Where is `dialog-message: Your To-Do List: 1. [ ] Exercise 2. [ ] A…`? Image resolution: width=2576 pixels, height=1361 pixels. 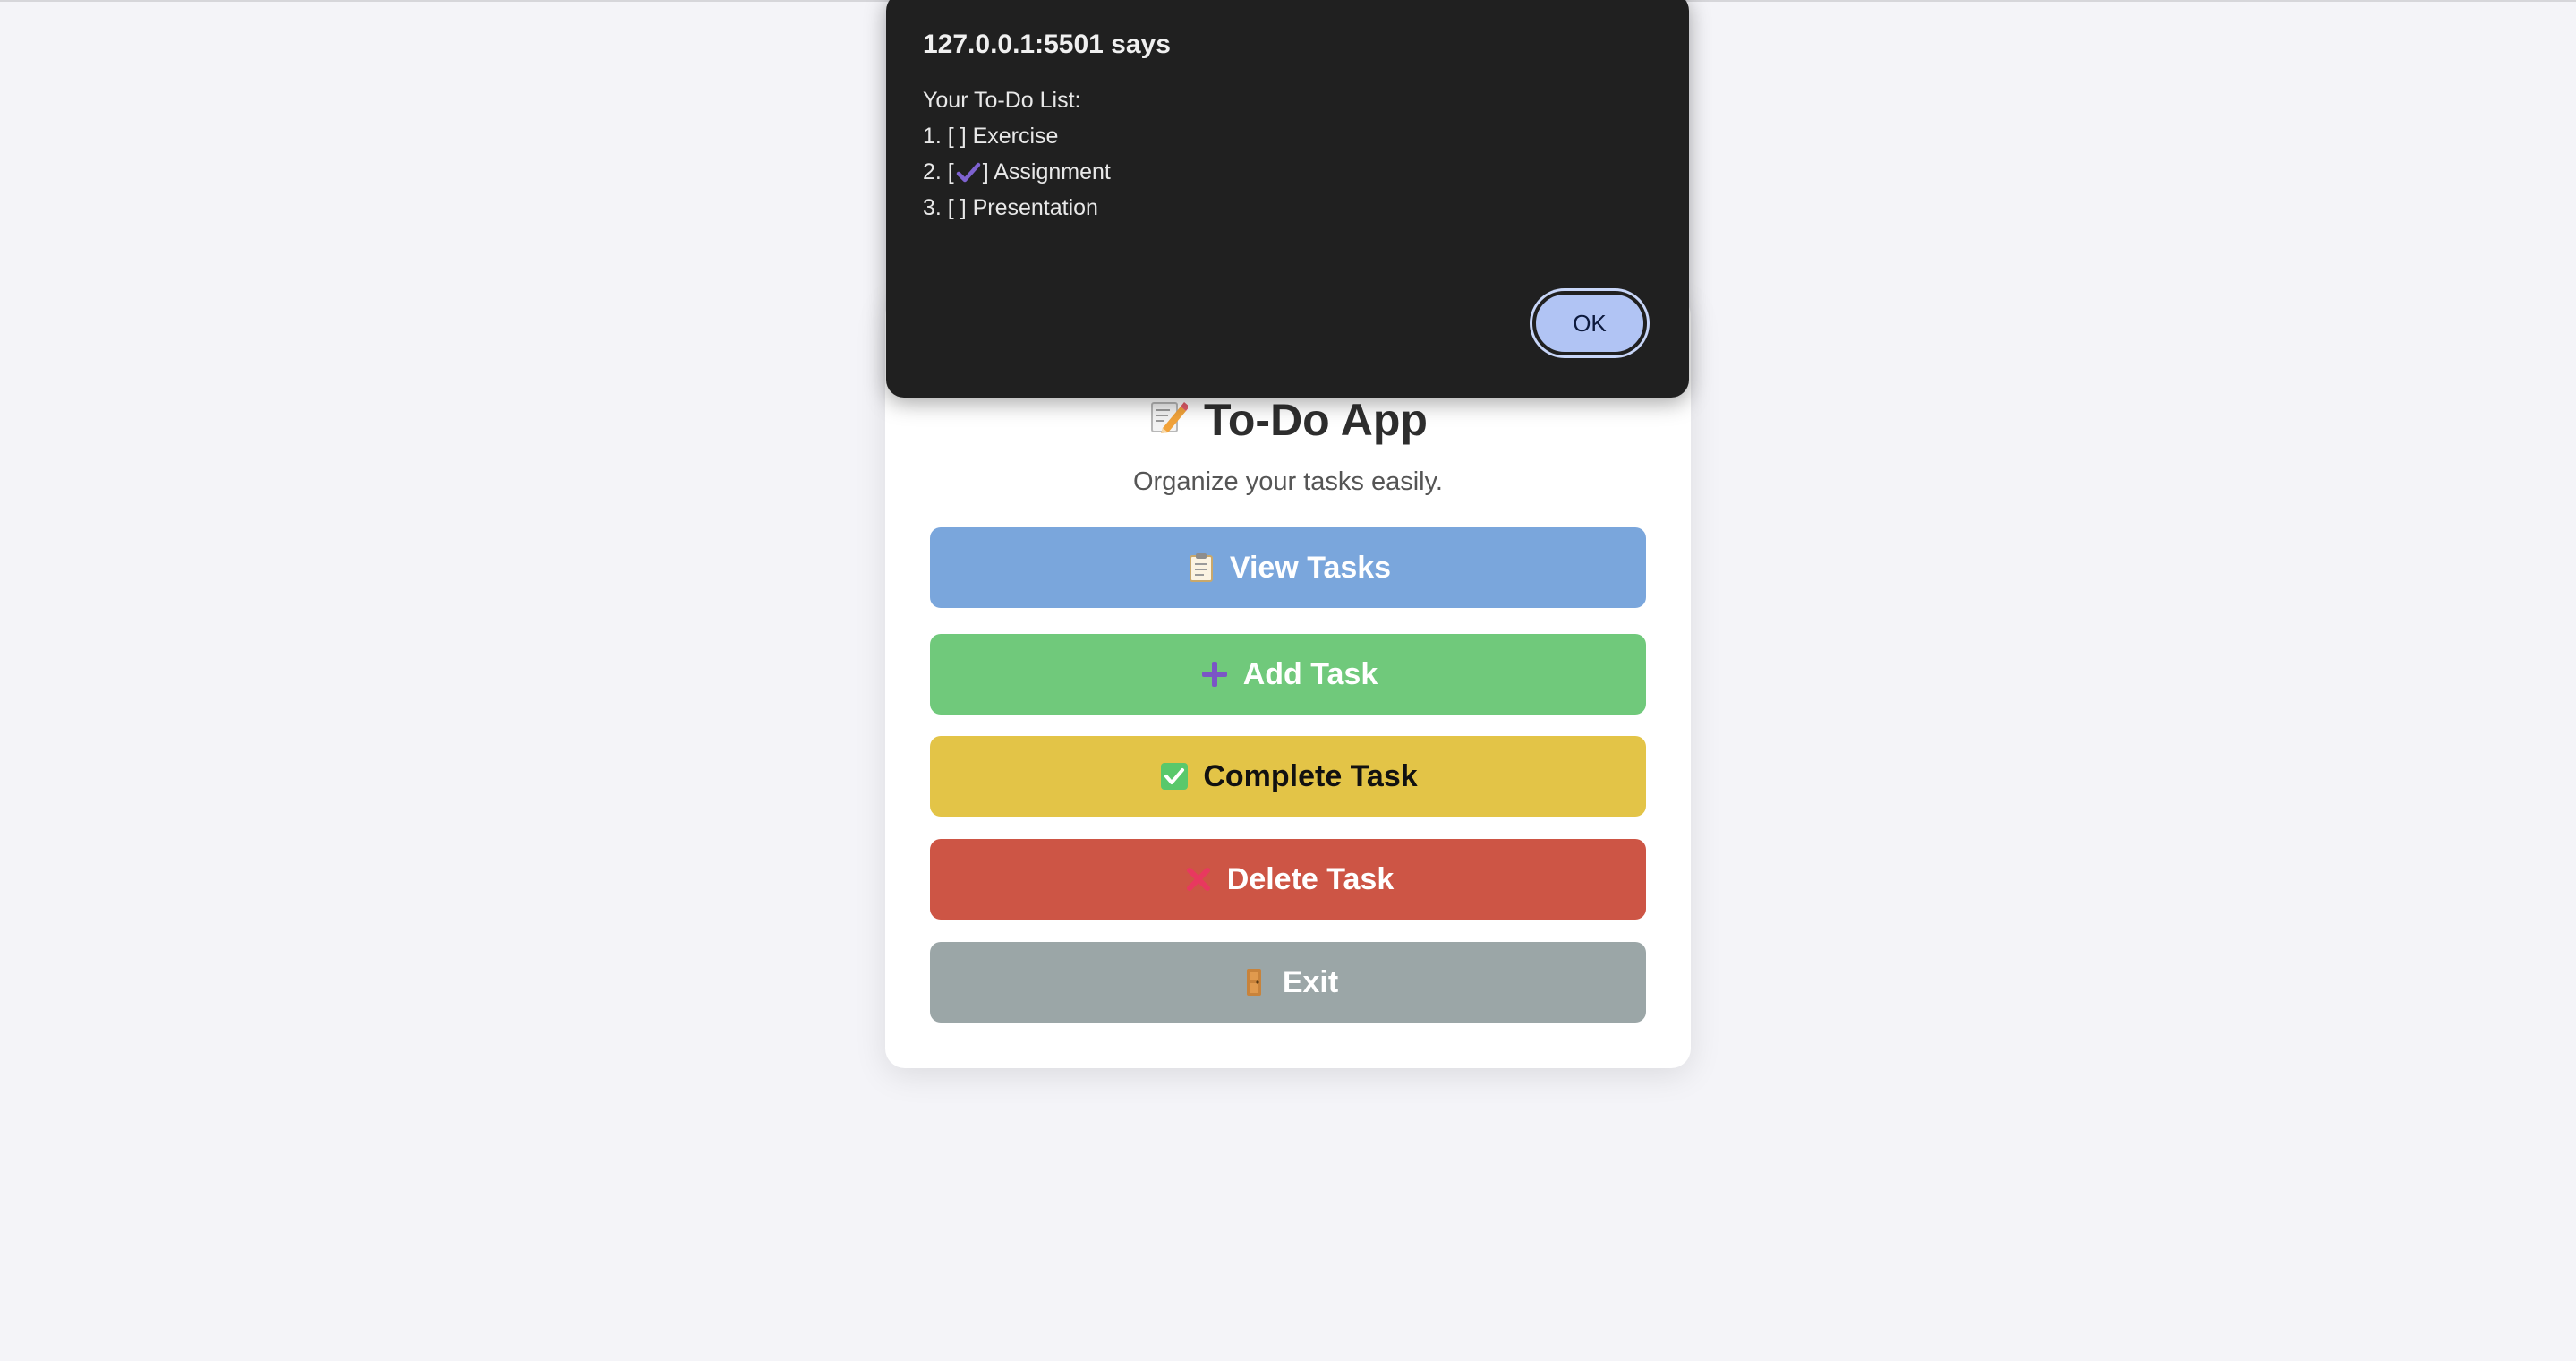 dialog-message: Your To-Do List: 1. [ ] Exercise 2. [ ] A… is located at coordinates (1017, 154).